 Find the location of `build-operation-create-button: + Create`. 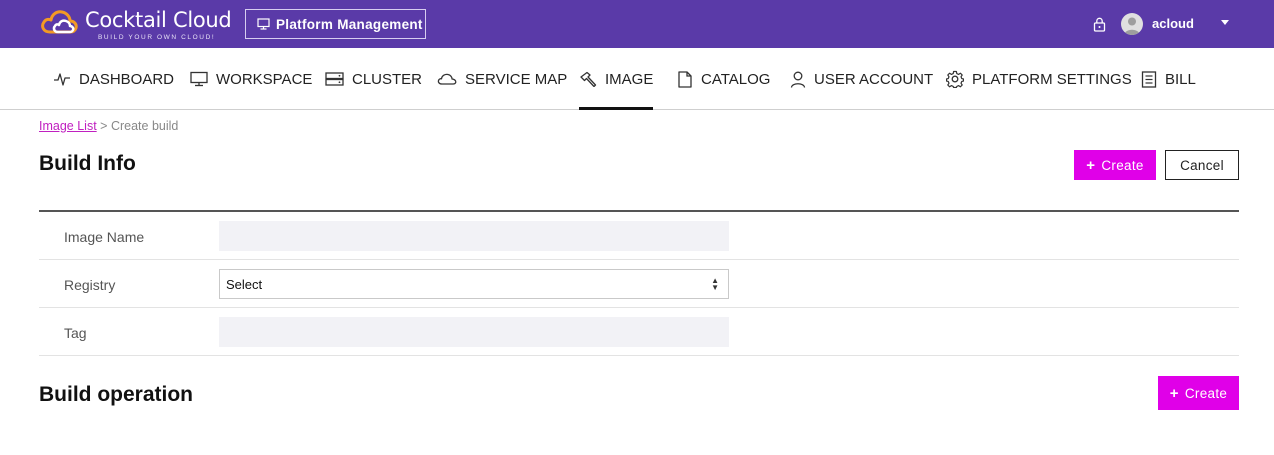

build-operation-create-button: + Create is located at coordinates (1198, 393).